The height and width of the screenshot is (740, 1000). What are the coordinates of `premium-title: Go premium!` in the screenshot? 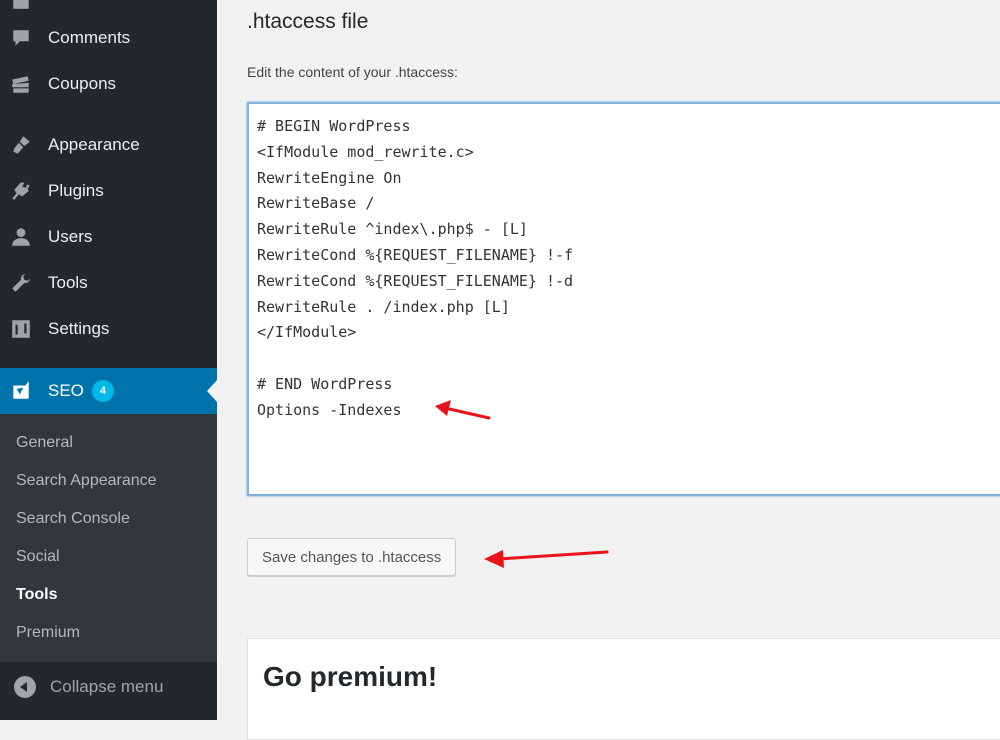 It's located at (350, 676).